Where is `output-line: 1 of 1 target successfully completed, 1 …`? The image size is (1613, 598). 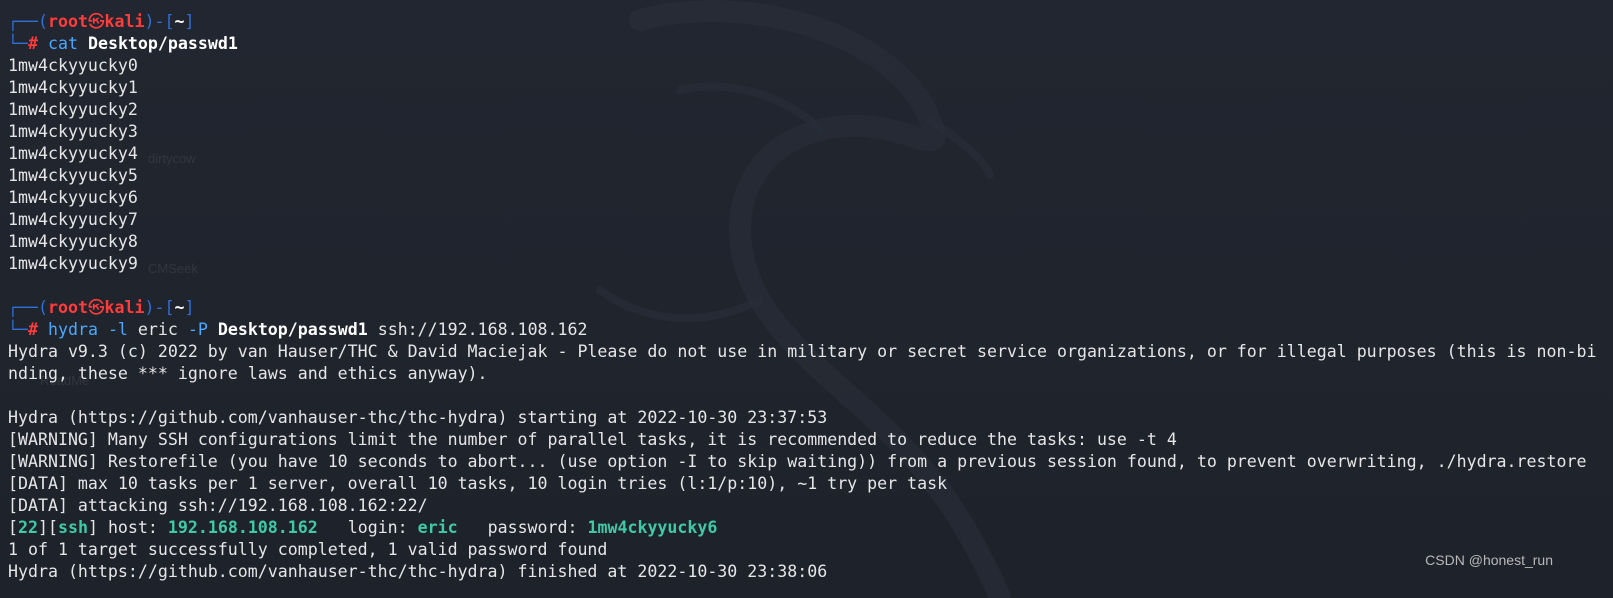 output-line: 1 of 1 target successfully completed, 1 … is located at coordinates (308, 549).